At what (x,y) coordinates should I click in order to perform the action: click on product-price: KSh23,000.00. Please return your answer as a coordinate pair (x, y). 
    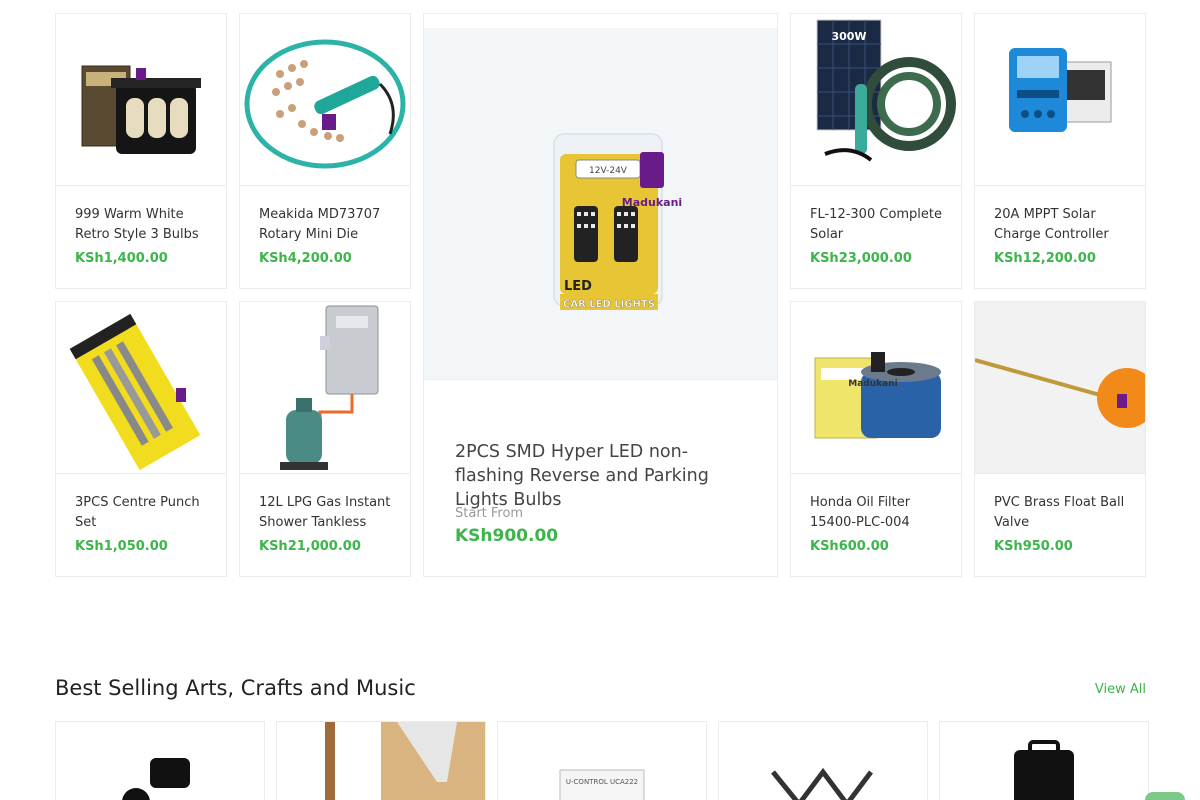
    Looking at the image, I should click on (861, 258).